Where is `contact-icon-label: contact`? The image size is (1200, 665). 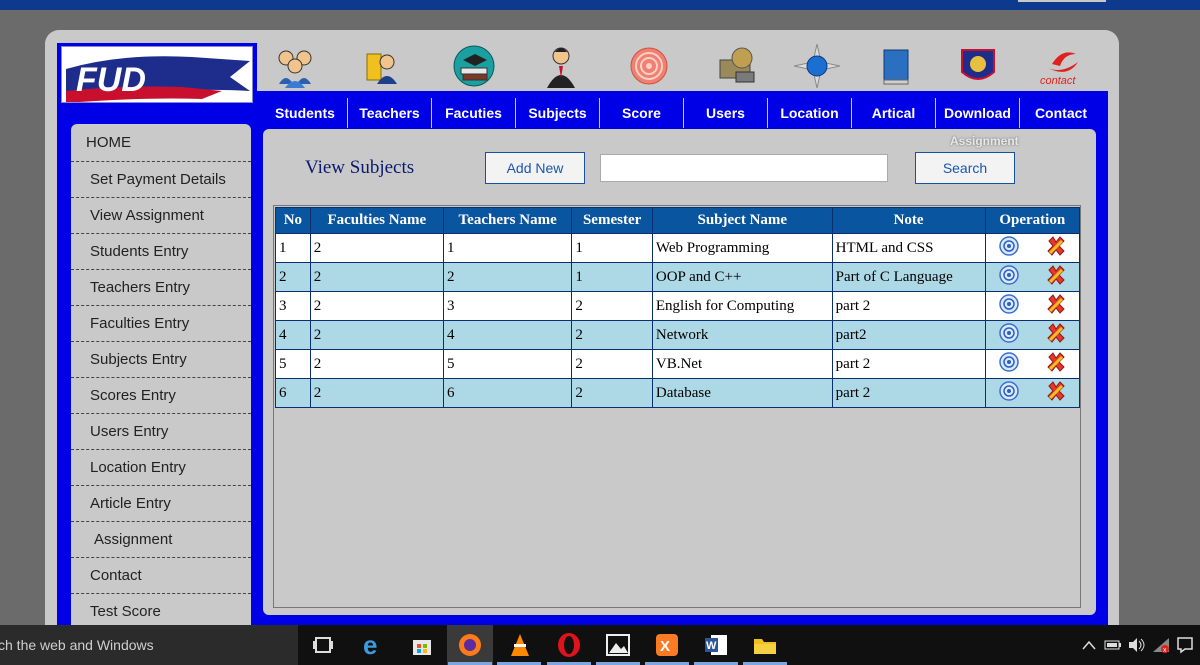 contact-icon-label: contact is located at coordinates (1058, 81).